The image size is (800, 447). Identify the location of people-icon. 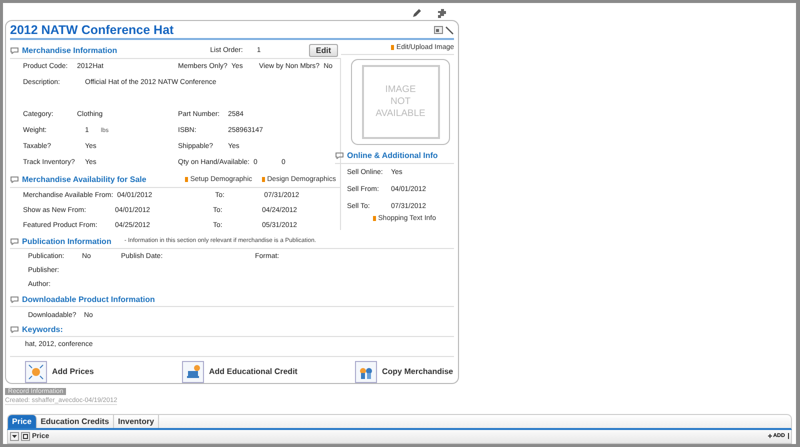
(366, 371).